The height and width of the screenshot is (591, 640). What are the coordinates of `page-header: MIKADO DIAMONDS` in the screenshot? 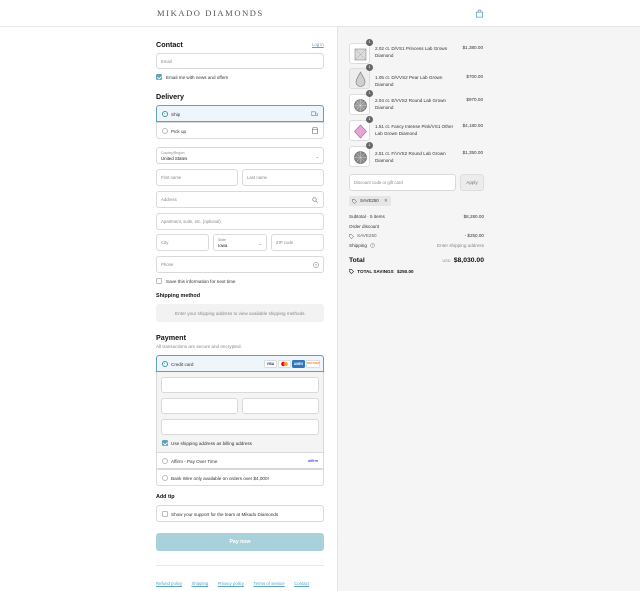 It's located at (320, 13).